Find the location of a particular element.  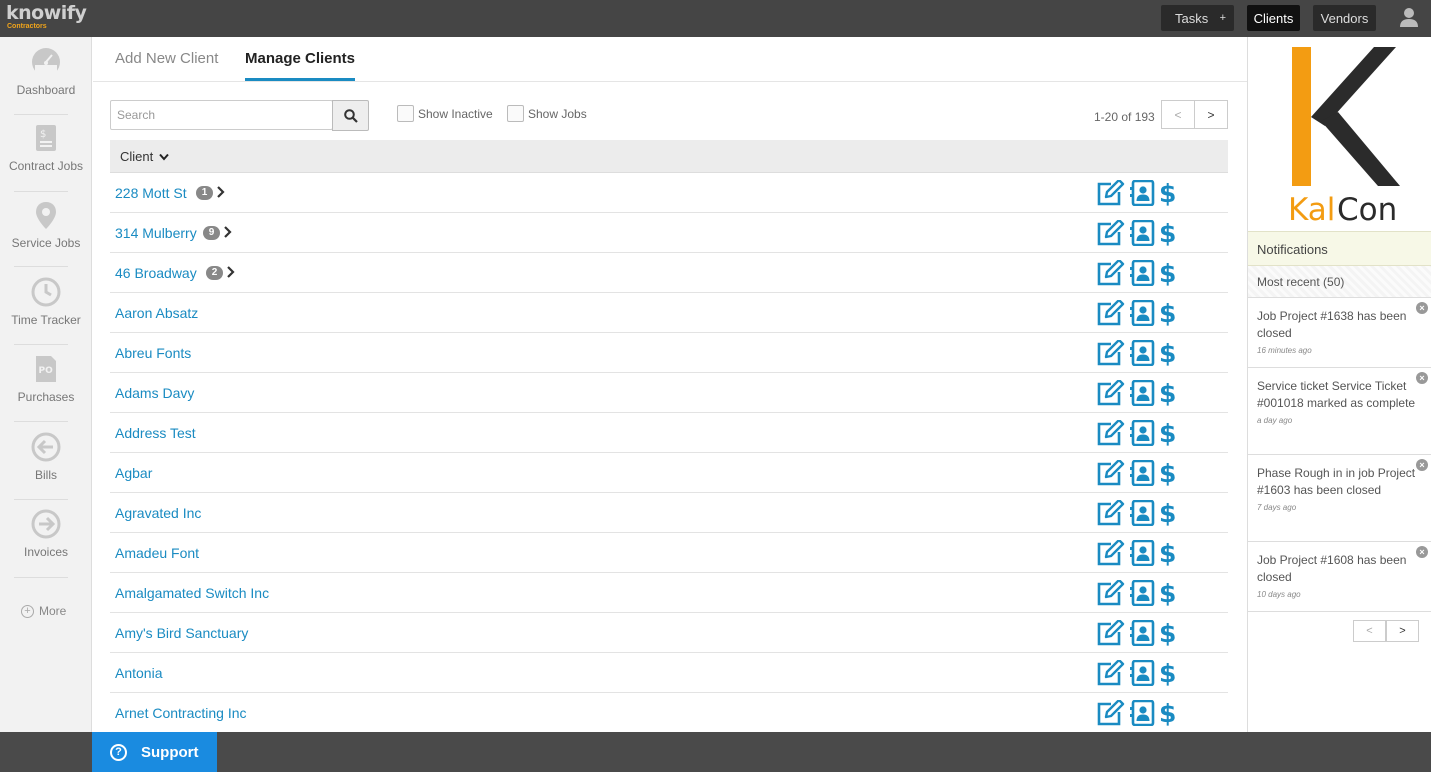

sidebar-item-dashboard: Dashboard is located at coordinates (46, 72).